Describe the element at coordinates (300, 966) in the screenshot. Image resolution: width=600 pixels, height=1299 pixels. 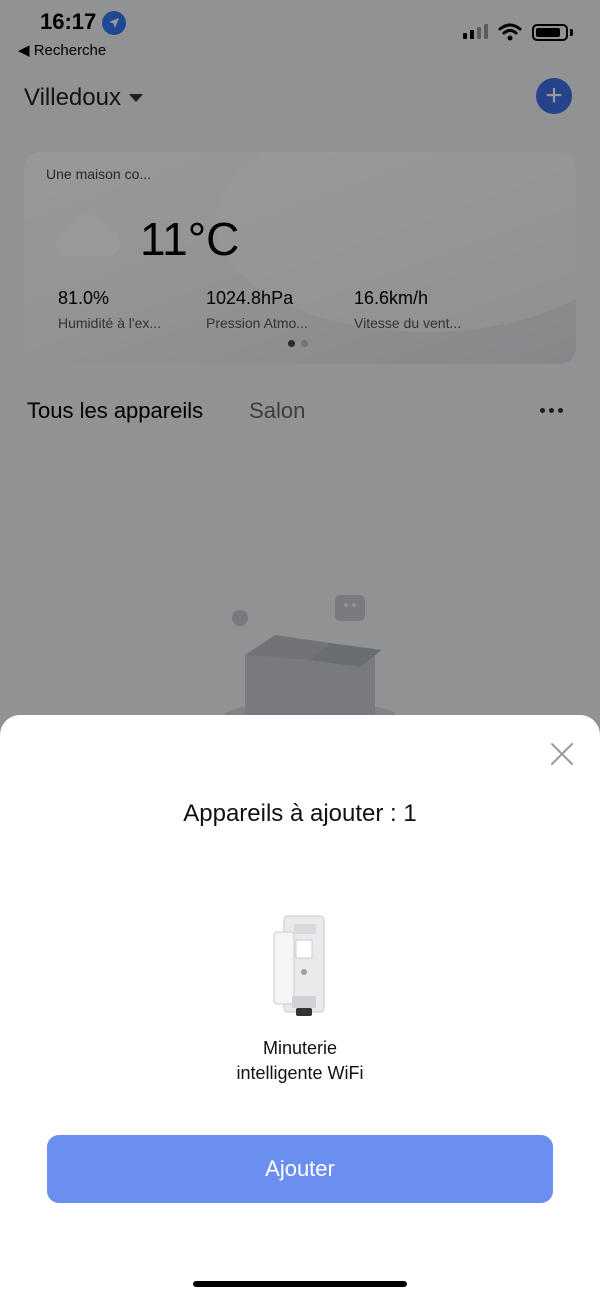
I see `din-rail-timer-image` at that location.